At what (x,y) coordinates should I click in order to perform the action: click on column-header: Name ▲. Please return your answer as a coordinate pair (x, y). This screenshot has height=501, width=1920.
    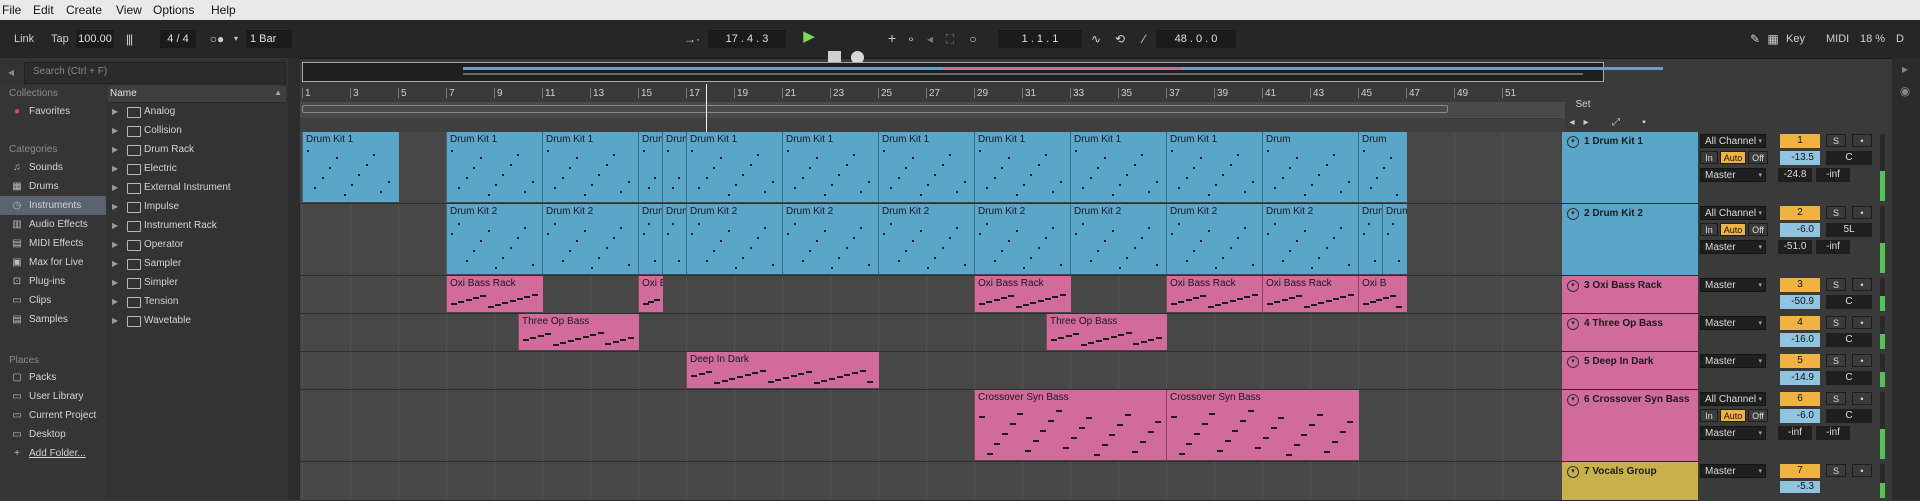
    Looking at the image, I should click on (197, 94).